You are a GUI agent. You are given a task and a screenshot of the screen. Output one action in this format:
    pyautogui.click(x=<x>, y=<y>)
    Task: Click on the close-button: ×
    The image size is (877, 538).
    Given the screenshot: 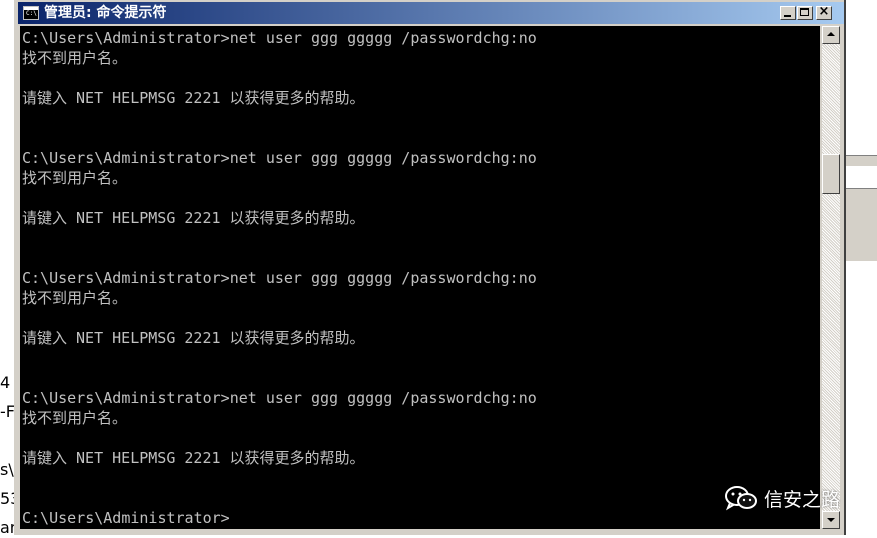 What is the action you would take?
    pyautogui.click(x=824, y=12)
    